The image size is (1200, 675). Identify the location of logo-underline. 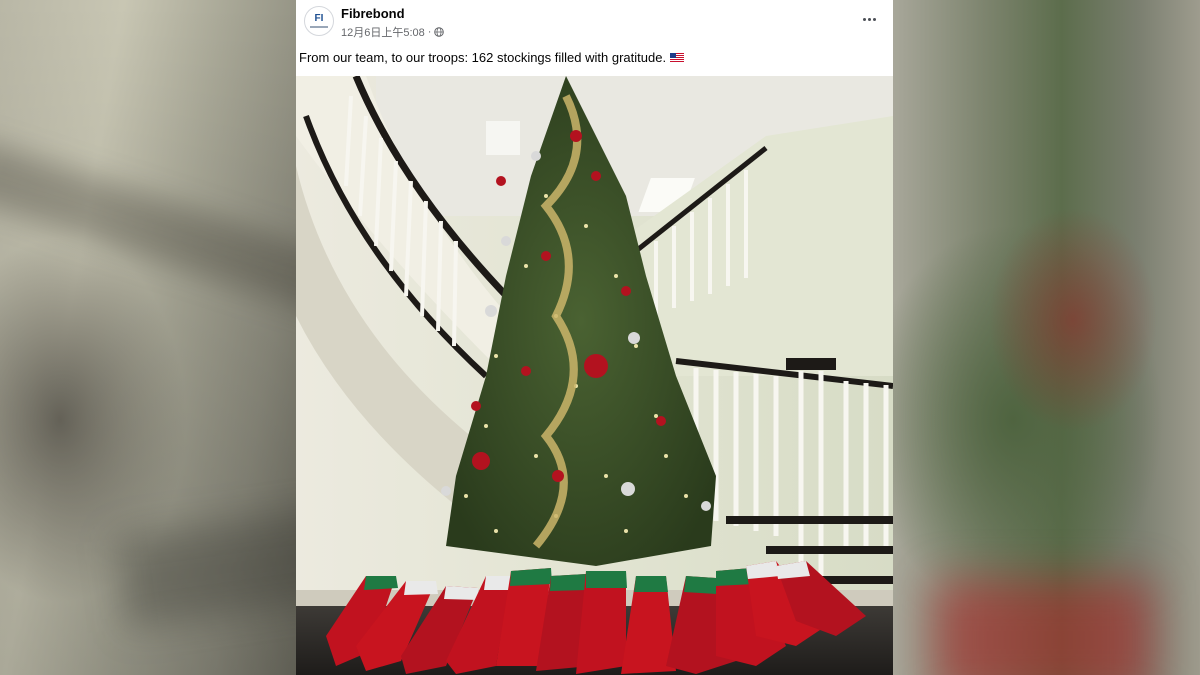
(319, 27).